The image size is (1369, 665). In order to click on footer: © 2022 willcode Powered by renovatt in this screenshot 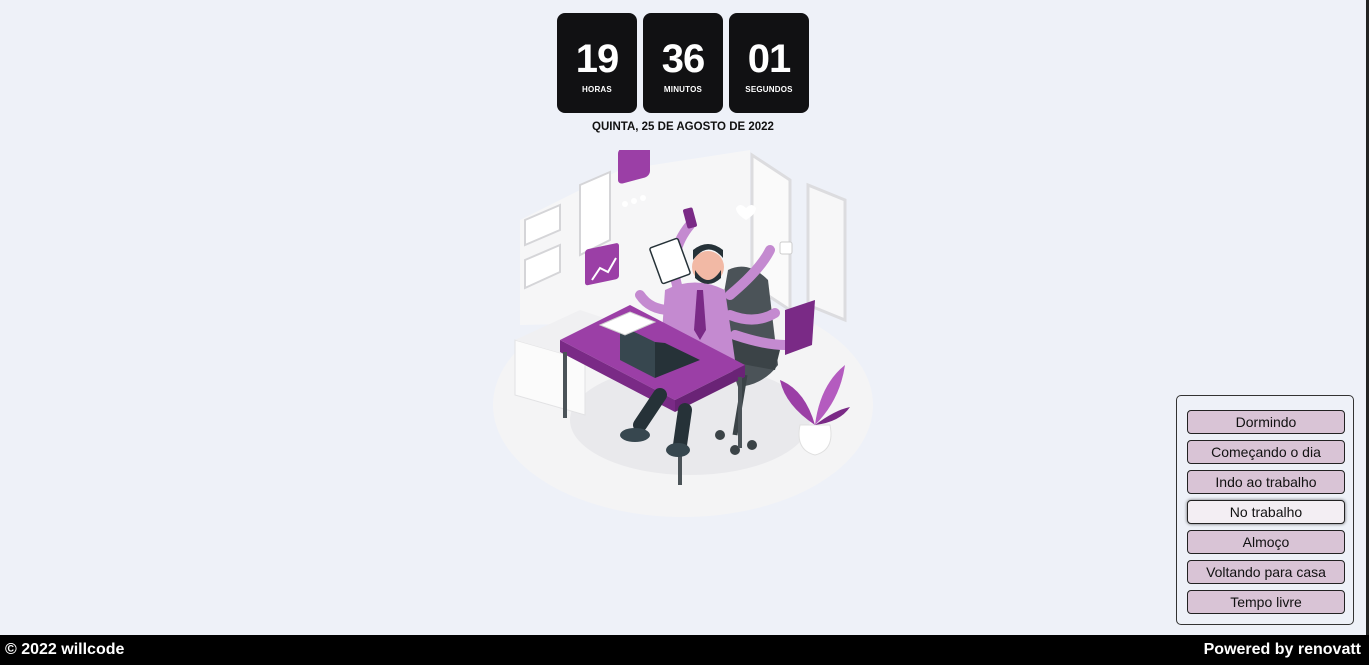, I will do `click(684, 650)`.